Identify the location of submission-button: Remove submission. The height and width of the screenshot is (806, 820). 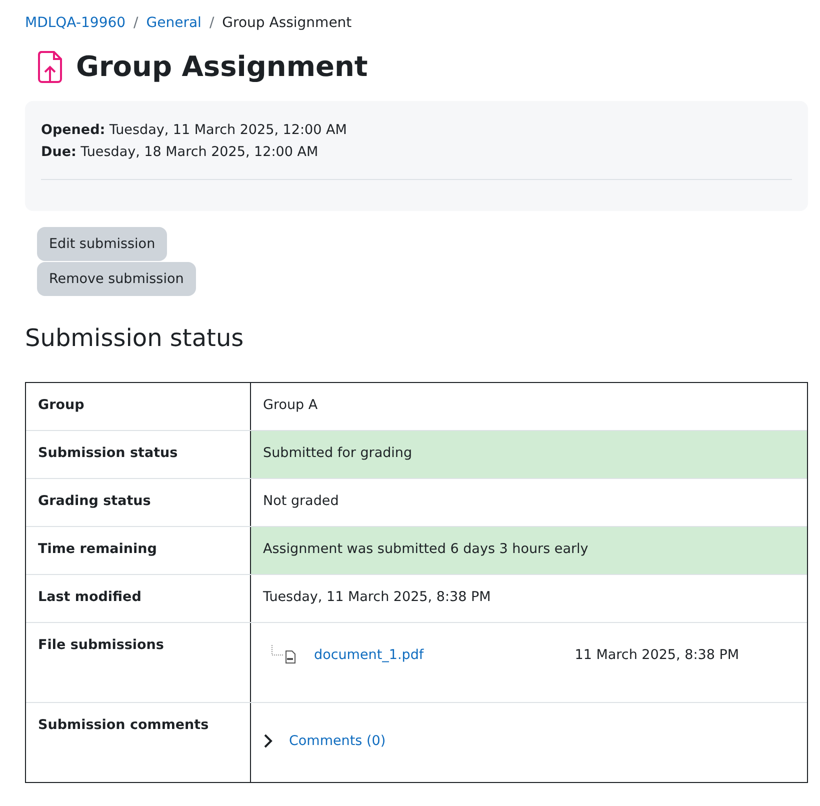
(116, 279).